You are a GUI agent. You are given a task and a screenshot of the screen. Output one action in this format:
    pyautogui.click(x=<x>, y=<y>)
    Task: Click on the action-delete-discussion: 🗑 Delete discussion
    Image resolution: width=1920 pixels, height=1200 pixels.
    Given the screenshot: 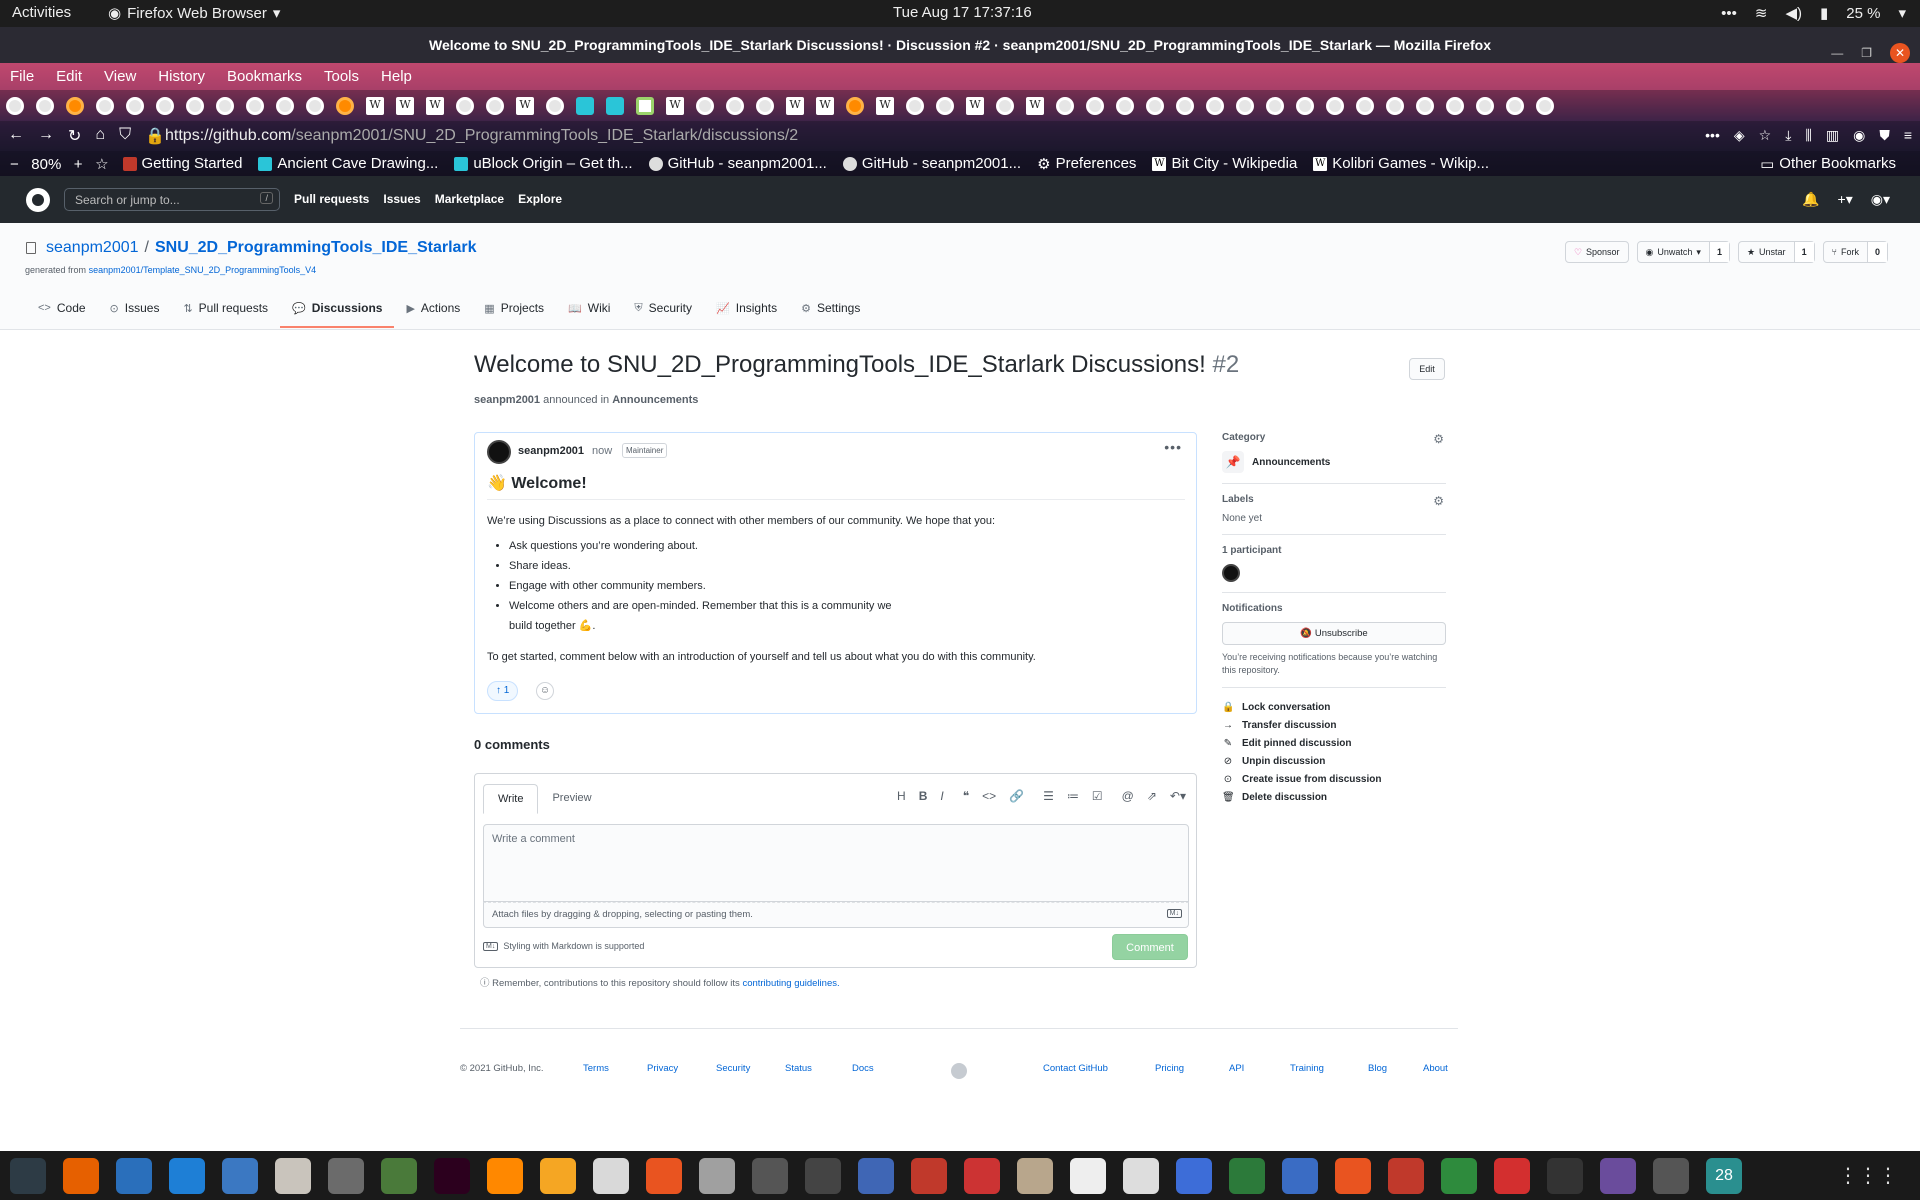 What is the action you would take?
    pyautogui.click(x=1334, y=797)
    